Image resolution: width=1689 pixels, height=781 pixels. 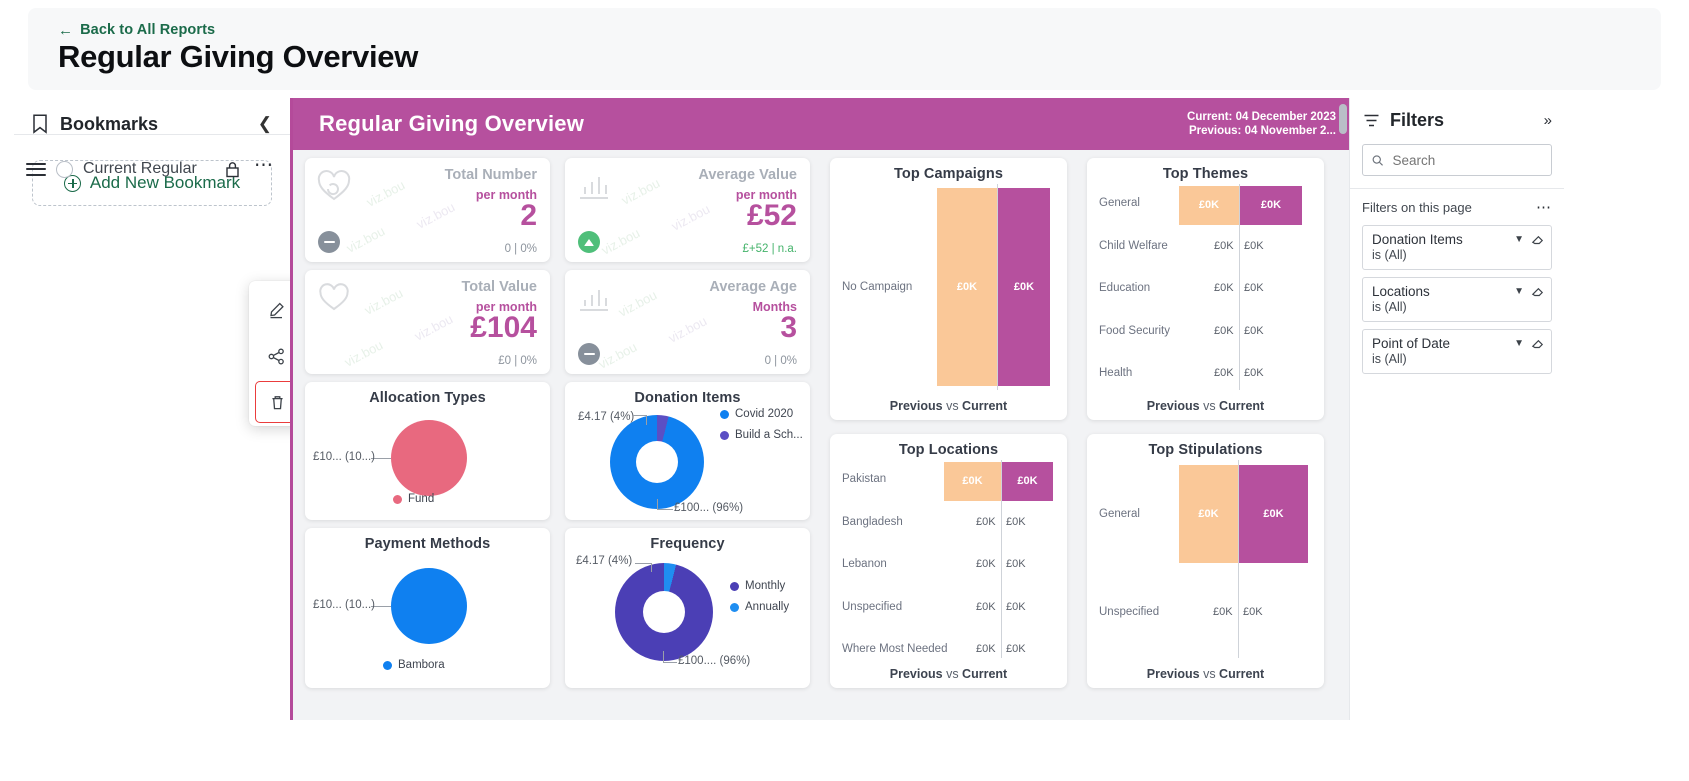 I want to click on filters-search-box, so click(x=1457, y=160).